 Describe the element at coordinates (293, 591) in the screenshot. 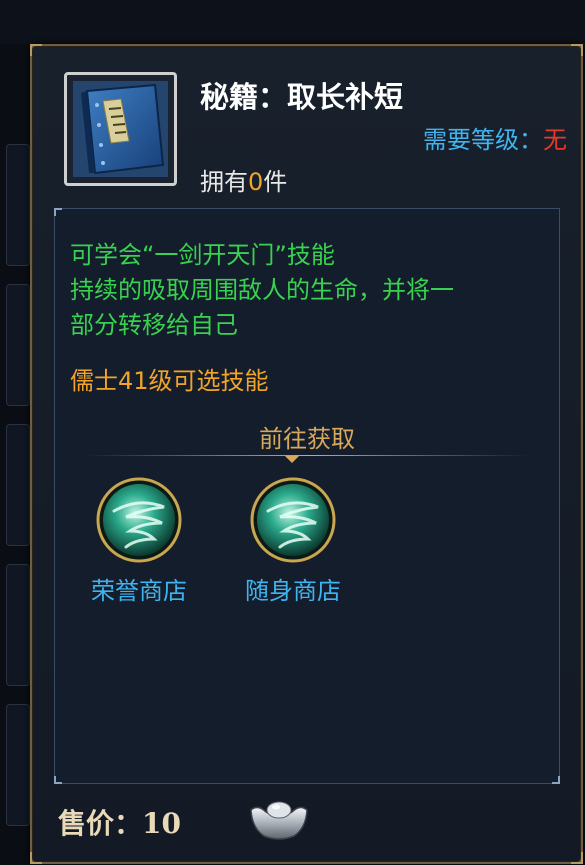

I see `portable-shop-label: 随身商店` at that location.